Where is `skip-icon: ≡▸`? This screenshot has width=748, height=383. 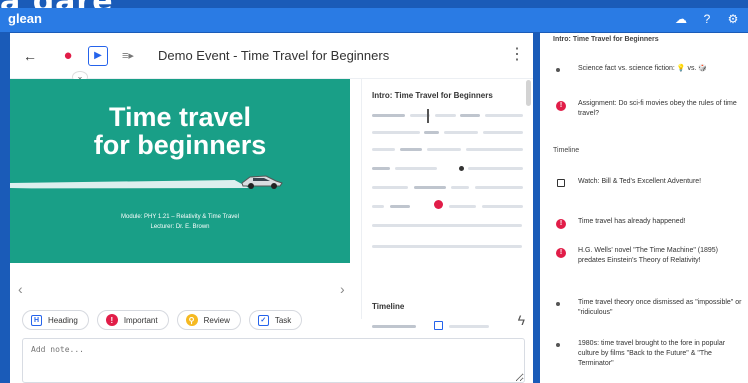 skip-icon: ≡▸ is located at coordinates (128, 56).